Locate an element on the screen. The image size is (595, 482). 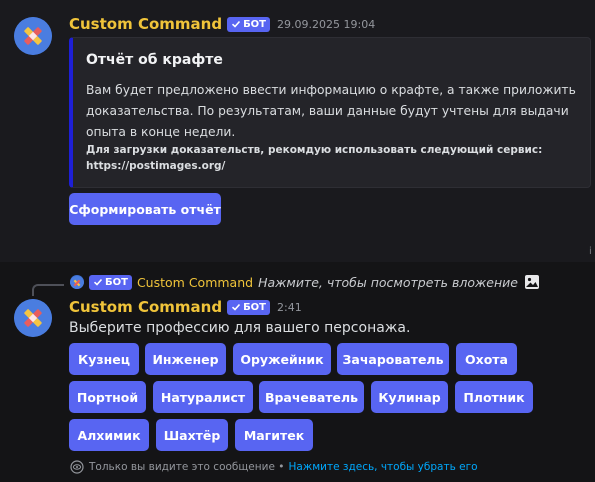
image-icon is located at coordinates (531, 282).